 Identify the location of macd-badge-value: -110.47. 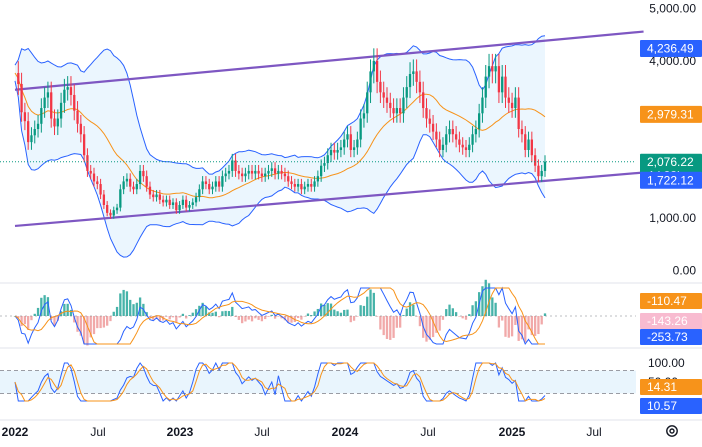
(667, 301).